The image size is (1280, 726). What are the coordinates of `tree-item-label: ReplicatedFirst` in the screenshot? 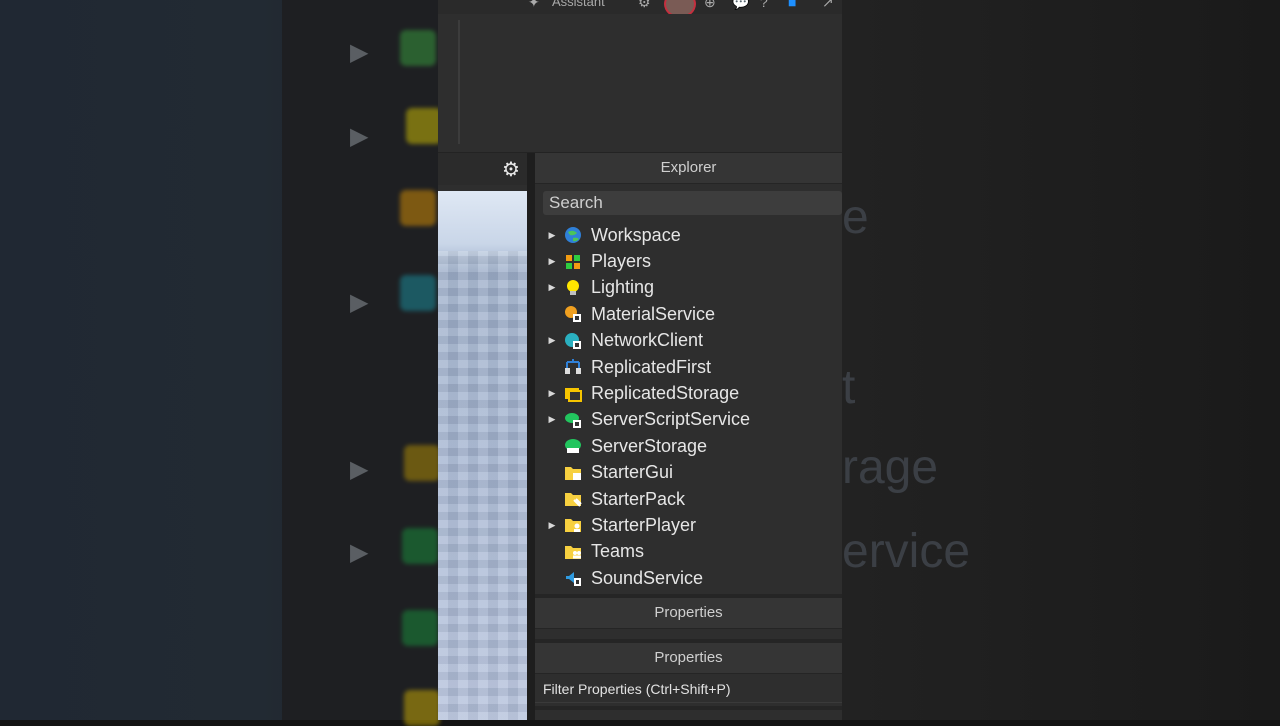 It's located at (651, 366).